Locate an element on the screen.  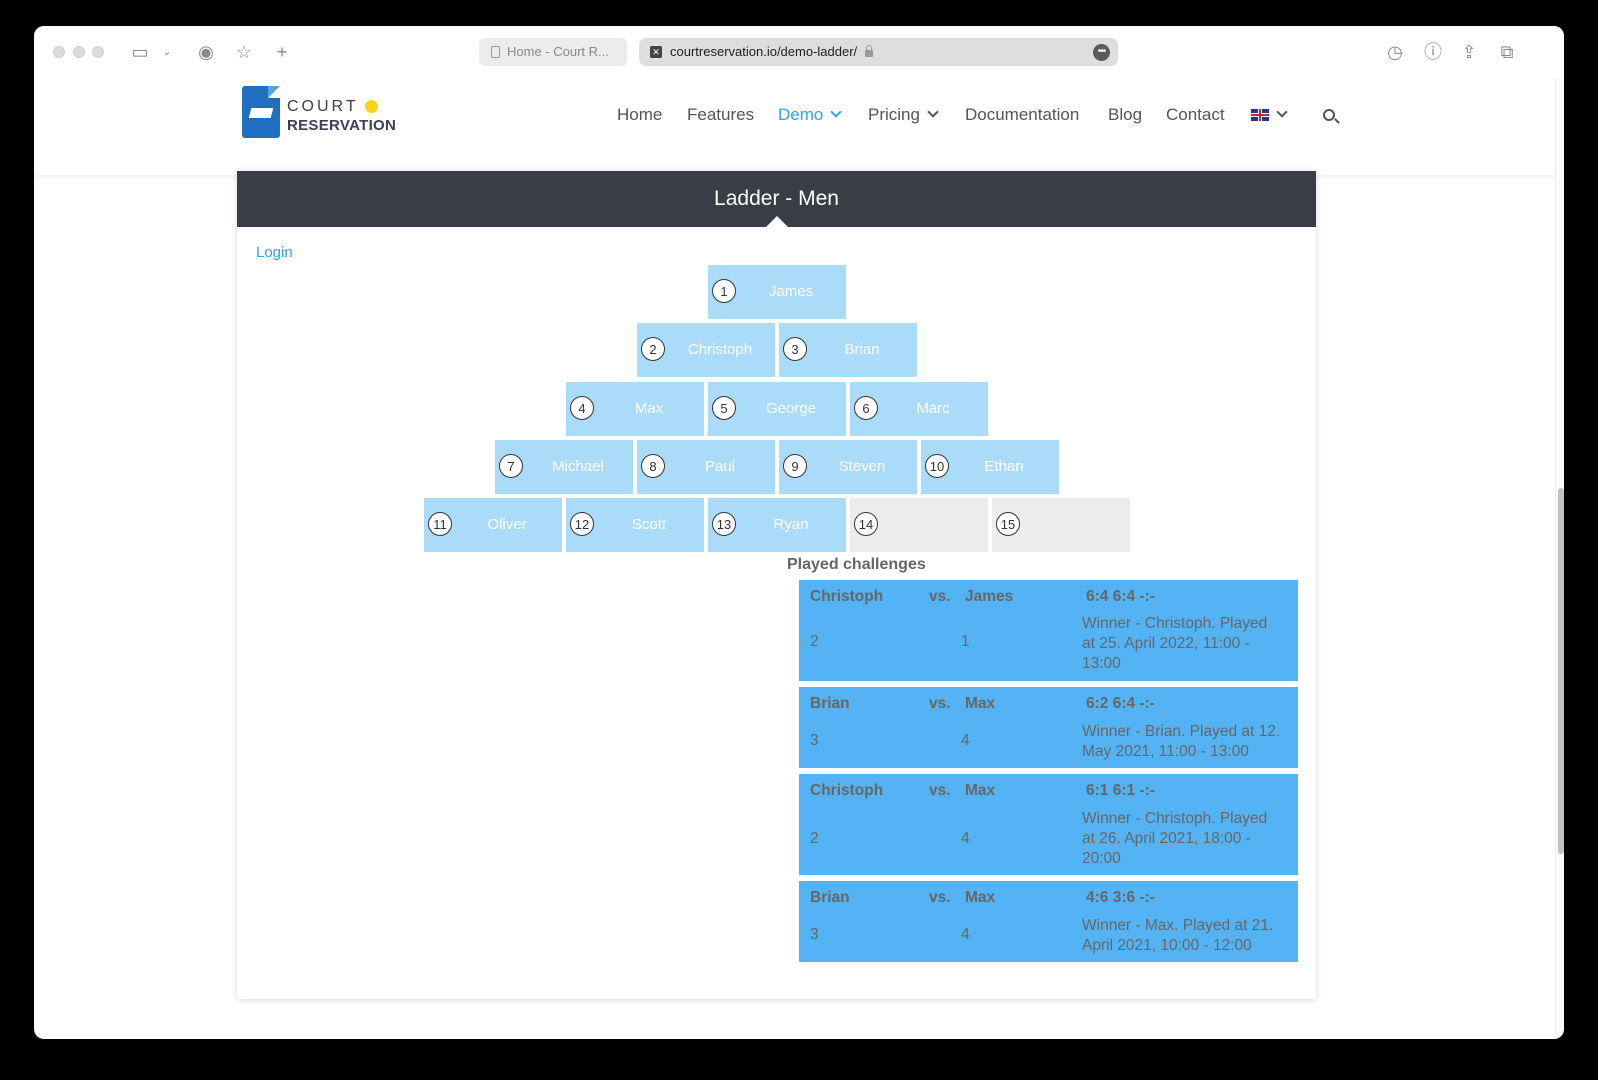
ladder-cell-9: 9 Steven is located at coordinates (848, 467).